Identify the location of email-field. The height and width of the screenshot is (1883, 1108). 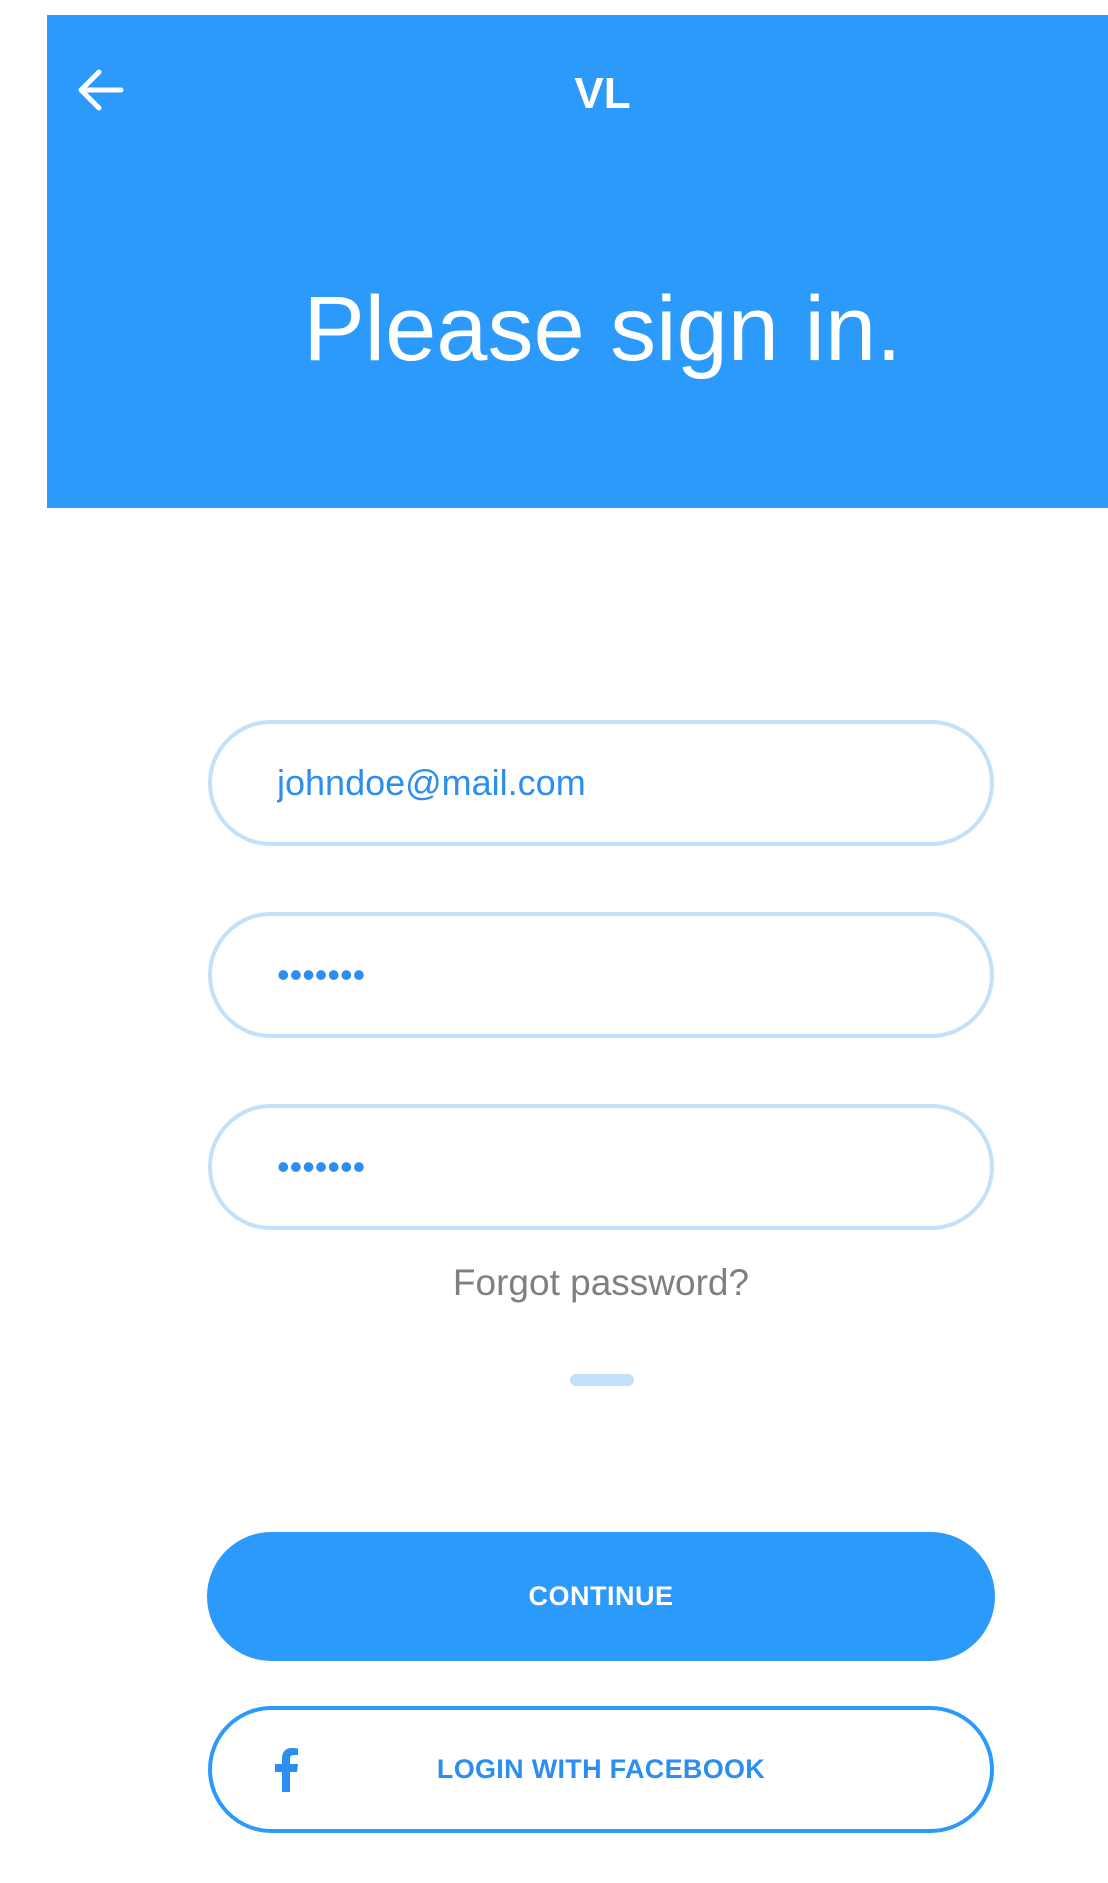
(601, 783).